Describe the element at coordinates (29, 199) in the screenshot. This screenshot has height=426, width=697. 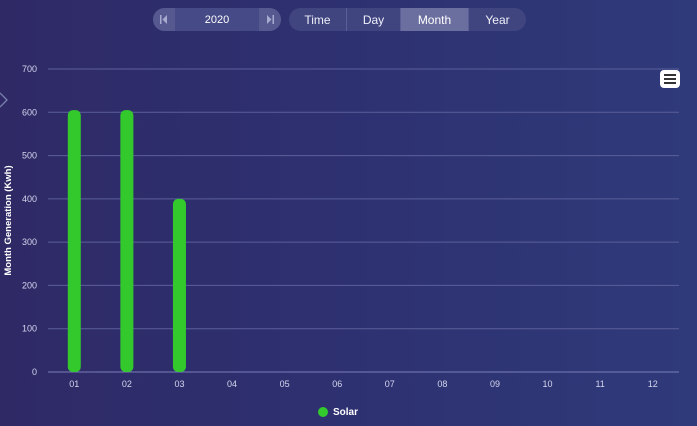
I see `y-tick-label: 400` at that location.